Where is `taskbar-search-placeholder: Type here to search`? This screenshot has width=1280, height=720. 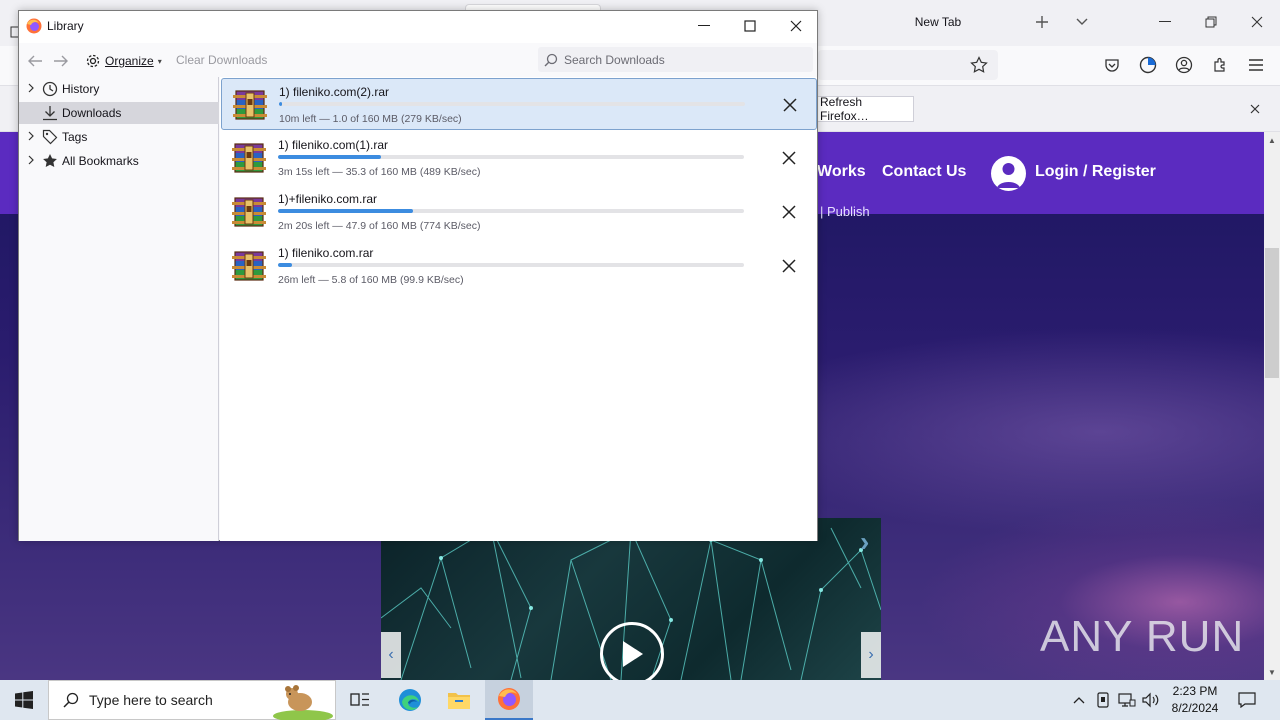 taskbar-search-placeholder: Type here to search is located at coordinates (151, 700).